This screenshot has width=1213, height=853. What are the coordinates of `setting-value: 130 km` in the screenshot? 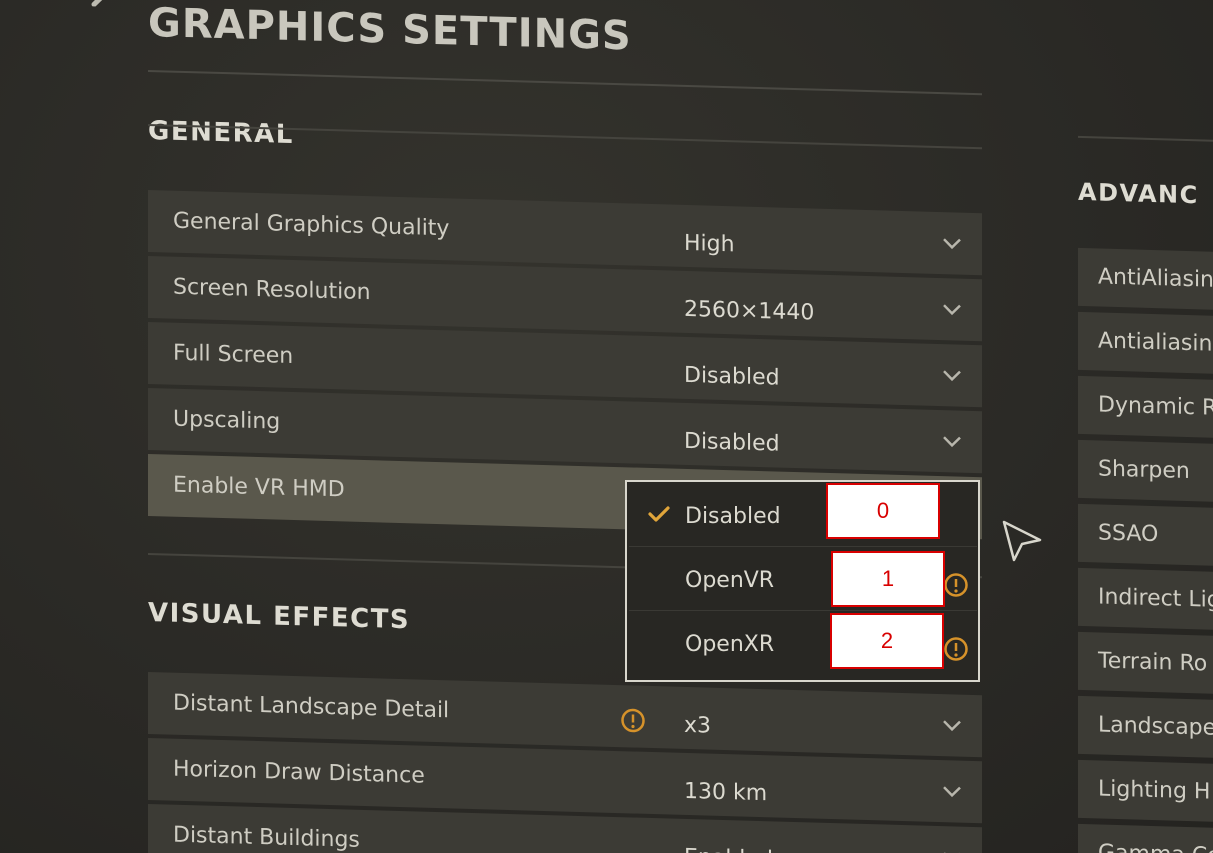 It's located at (726, 792).